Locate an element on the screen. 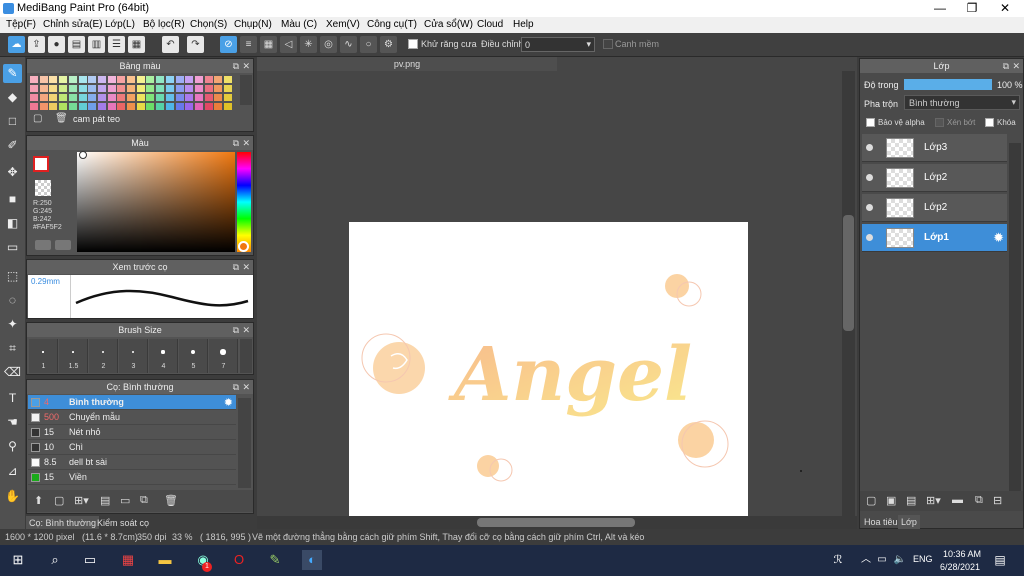 The width and height of the screenshot is (1024, 576). new-palette-icon: ▢ is located at coordinates (37, 118).